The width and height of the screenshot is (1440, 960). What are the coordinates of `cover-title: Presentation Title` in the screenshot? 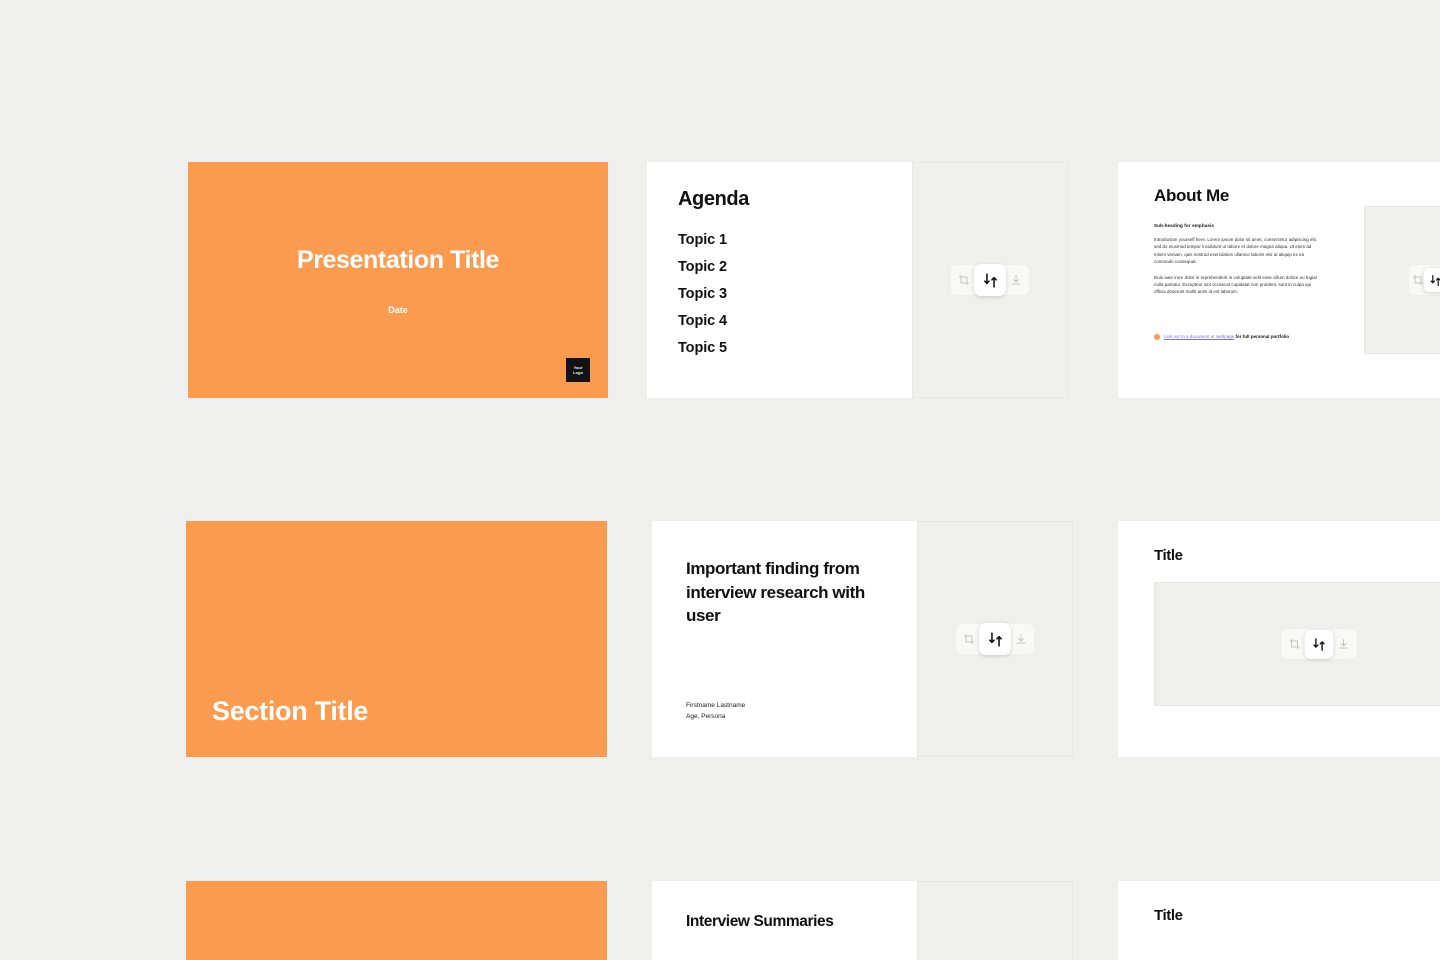 It's located at (398, 259).